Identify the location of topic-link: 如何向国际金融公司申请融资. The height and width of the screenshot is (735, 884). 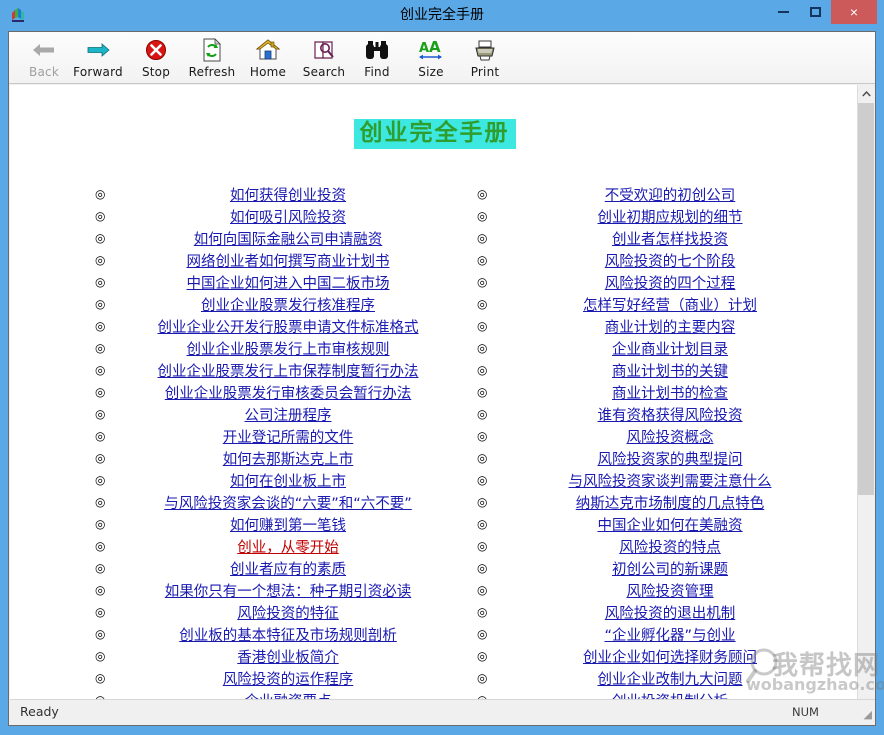
(288, 240).